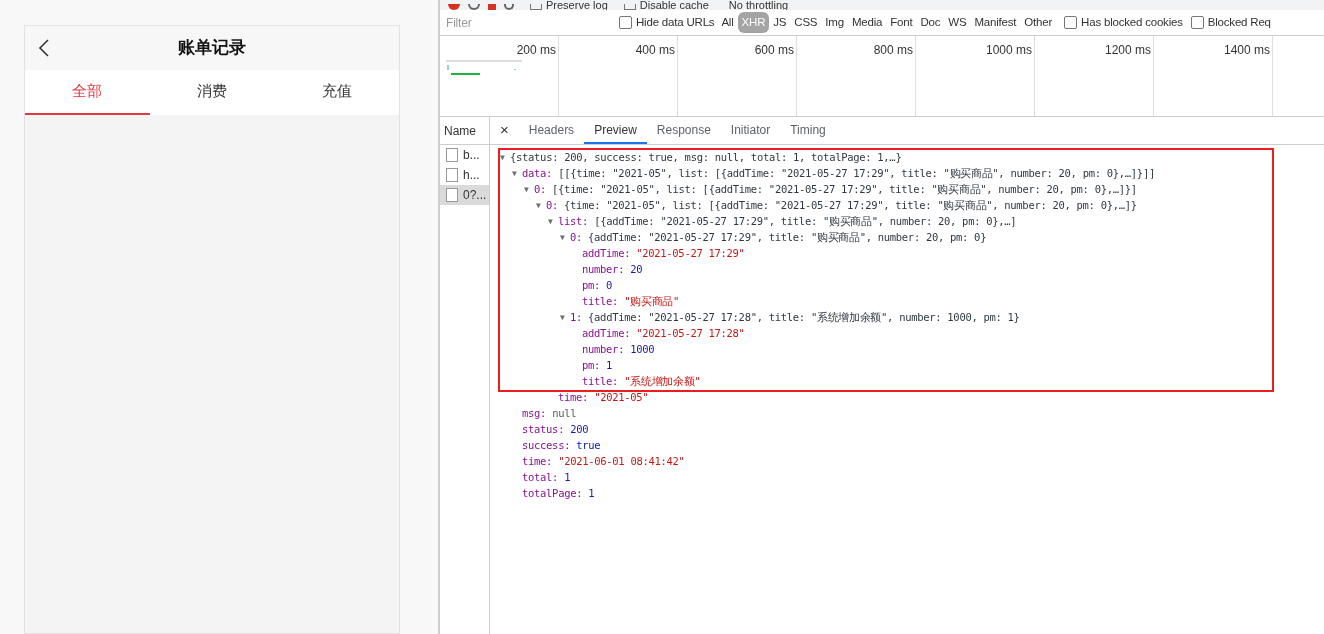 Image resolution: width=1324 pixels, height=634 pixels. Describe the element at coordinates (706, 158) in the screenshot. I see `json-entry: {status: 200, success: true, msg: null, total: 1, totalPage: 1,…}` at that location.